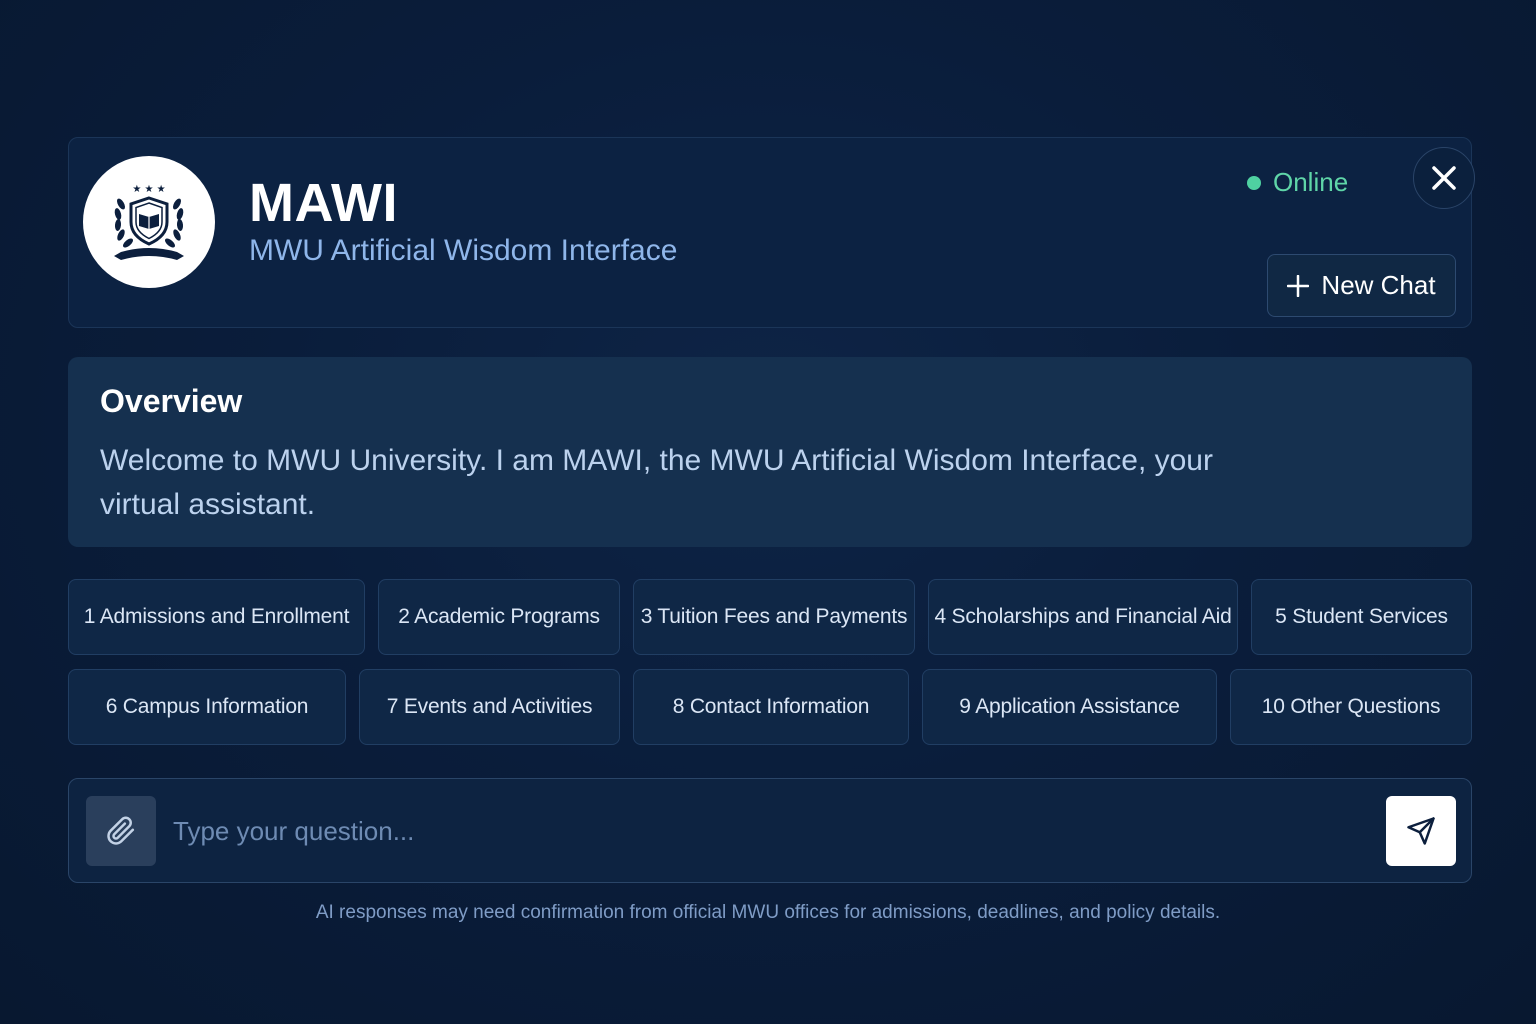  I want to click on paperclip-icon, so click(121, 830).